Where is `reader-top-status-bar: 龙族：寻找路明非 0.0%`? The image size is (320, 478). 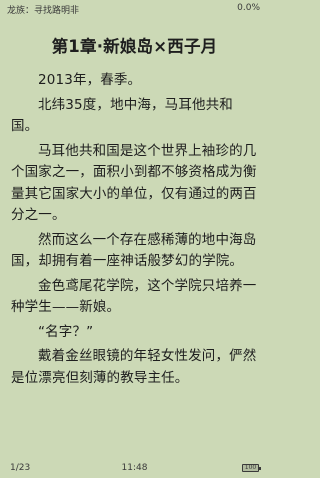
reader-top-status-bar: 龙族：寻找路明非 0.0% is located at coordinates (134, 9).